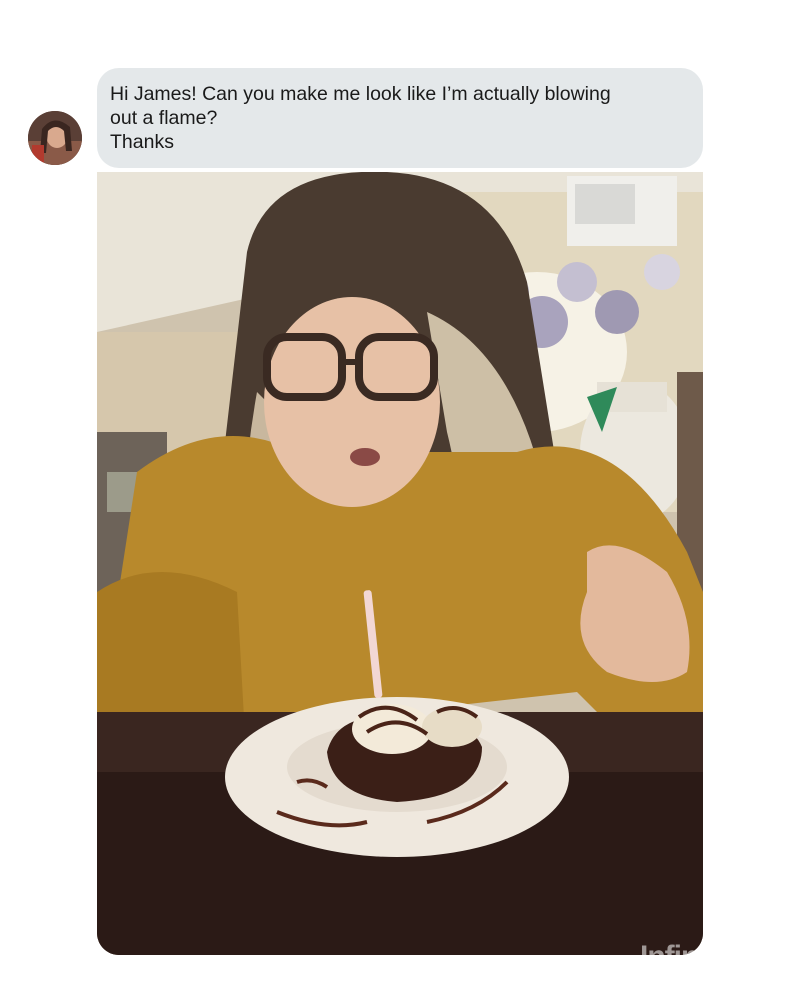  I want to click on watermark-logo: InfinOk, so click(688, 956).